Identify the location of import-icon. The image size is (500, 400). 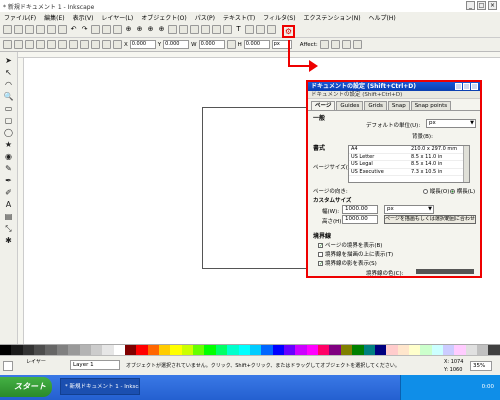
(51, 29).